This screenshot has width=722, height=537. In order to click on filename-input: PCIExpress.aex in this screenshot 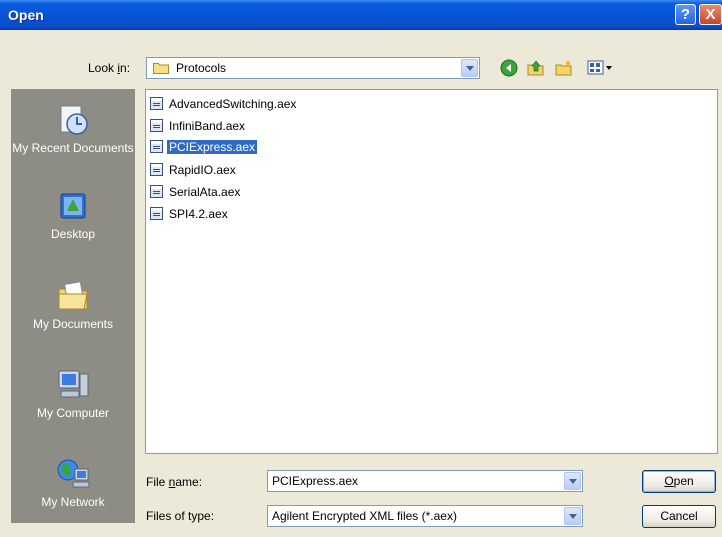, I will do `click(425, 481)`.